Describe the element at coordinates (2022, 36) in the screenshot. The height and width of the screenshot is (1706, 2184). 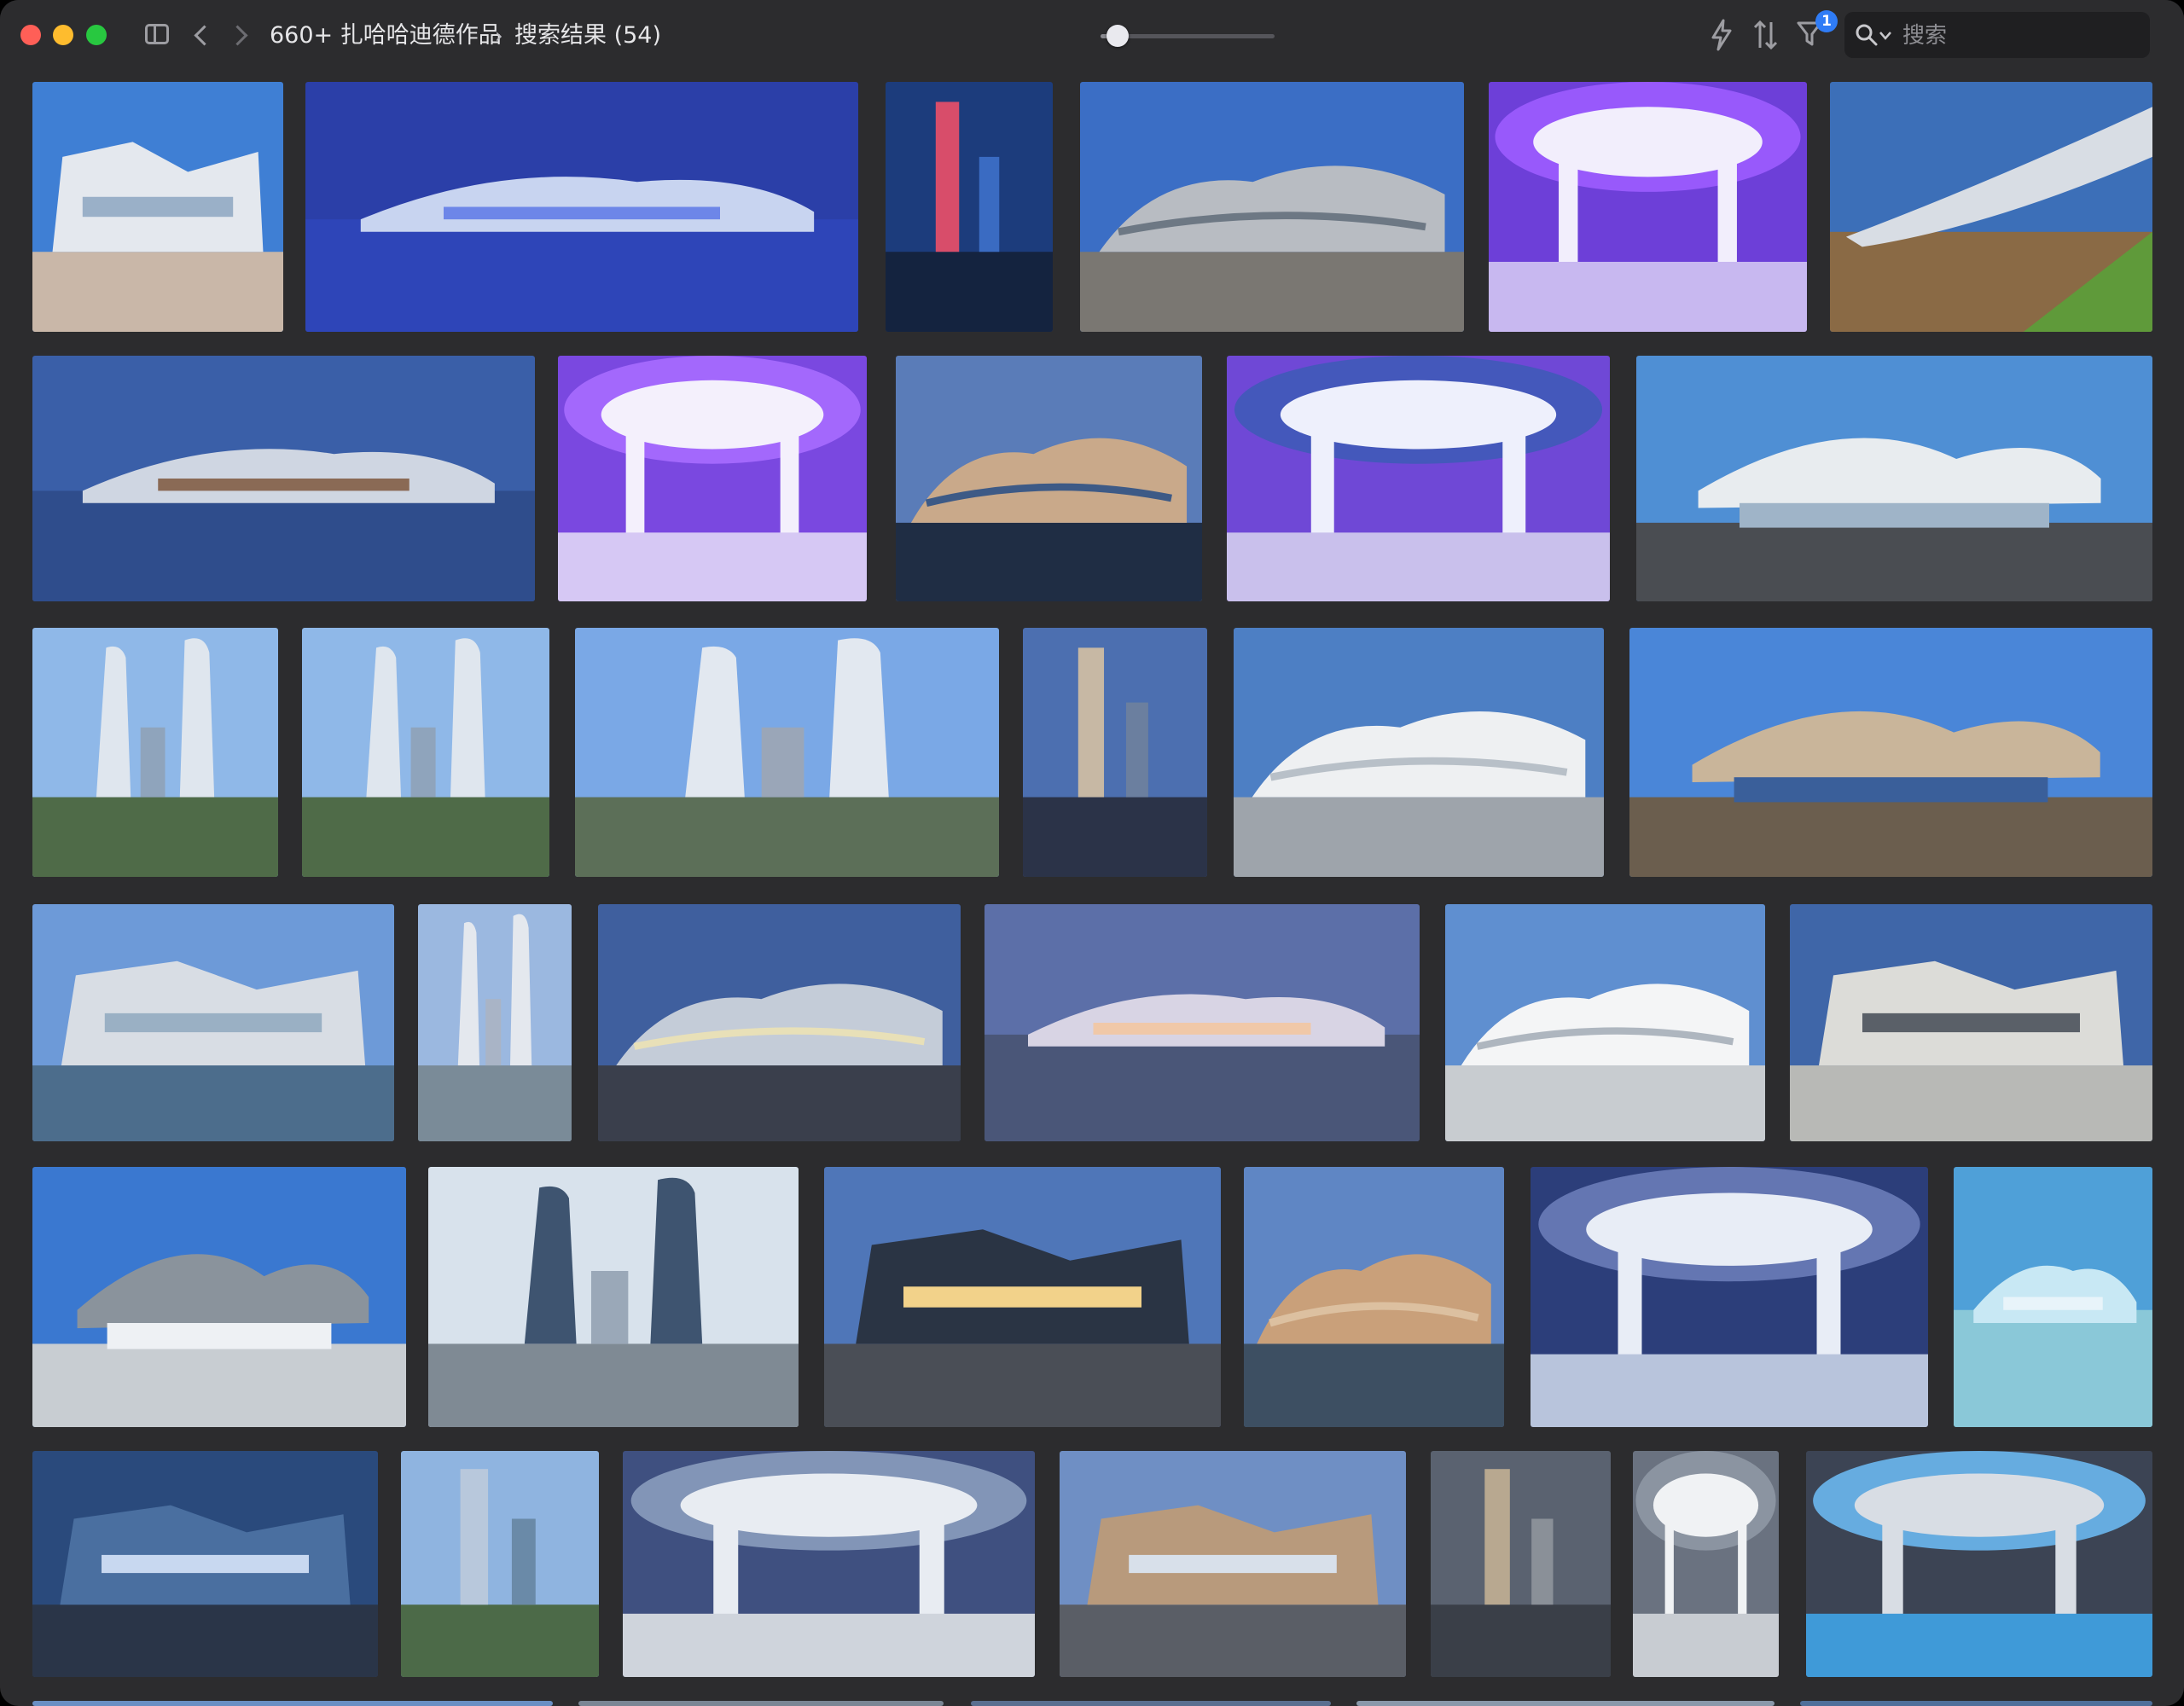
I see `search-input` at that location.